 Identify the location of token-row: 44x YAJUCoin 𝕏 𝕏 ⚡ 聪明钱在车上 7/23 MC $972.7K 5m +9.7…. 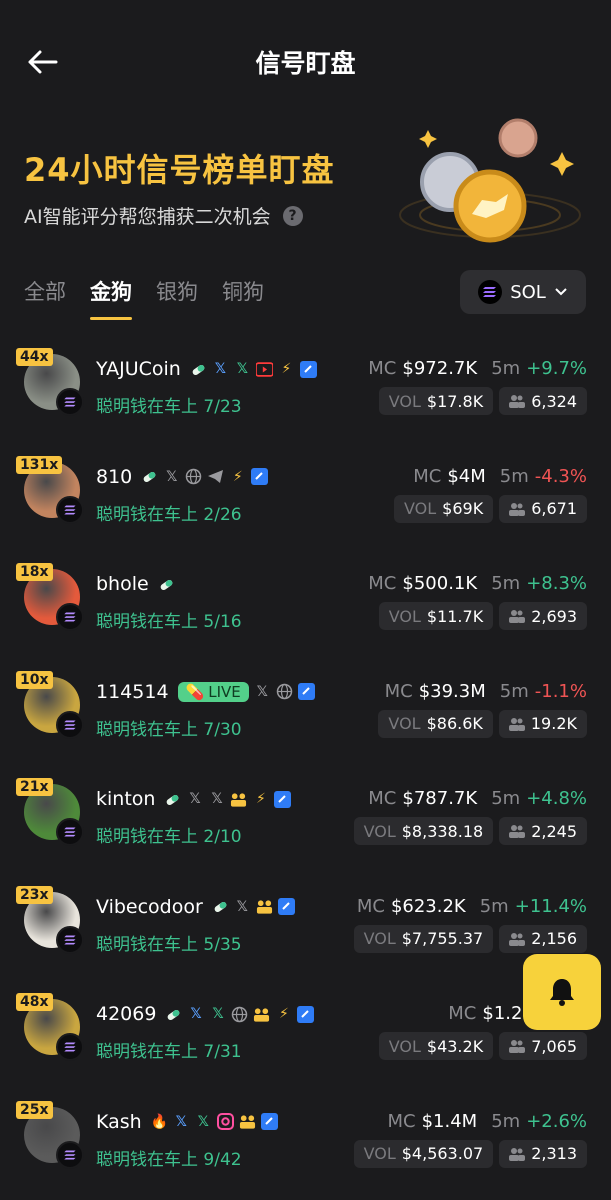
(305, 394).